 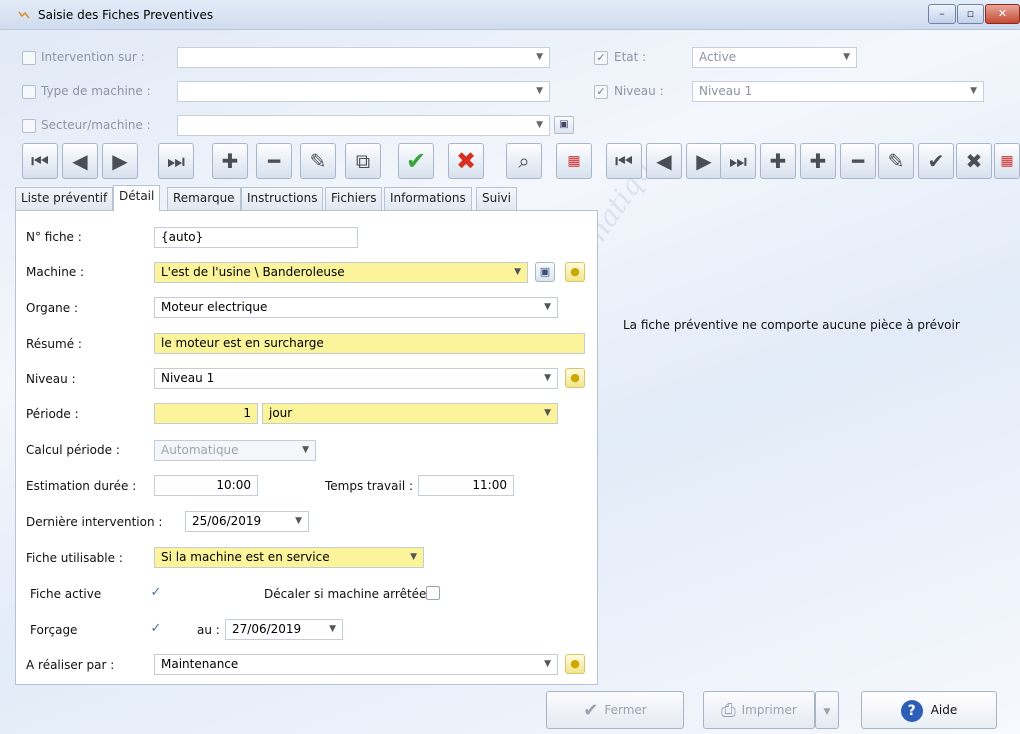 I want to click on title-bar: Saisie des Fiches Preventives – ▫ ✕, so click(x=510, y=15).